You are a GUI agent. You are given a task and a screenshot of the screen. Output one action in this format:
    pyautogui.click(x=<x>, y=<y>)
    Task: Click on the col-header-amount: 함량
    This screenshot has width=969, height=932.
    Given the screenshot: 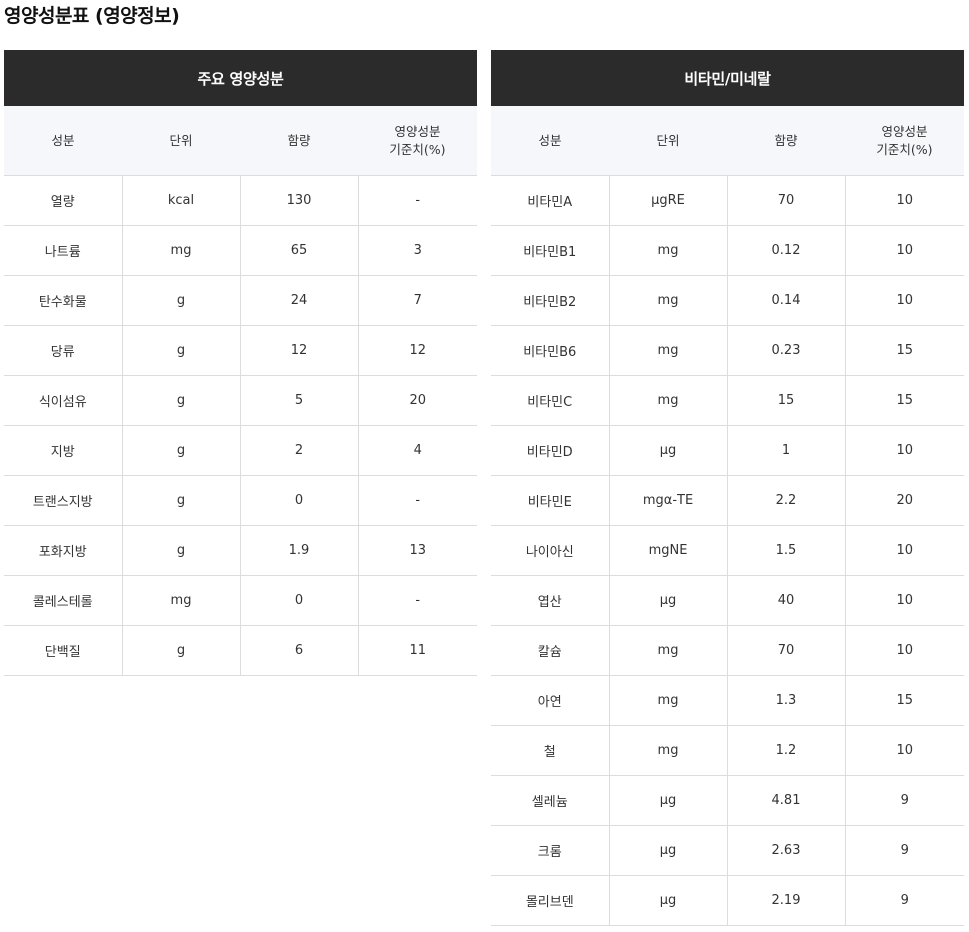 What is the action you would take?
    pyautogui.click(x=299, y=141)
    